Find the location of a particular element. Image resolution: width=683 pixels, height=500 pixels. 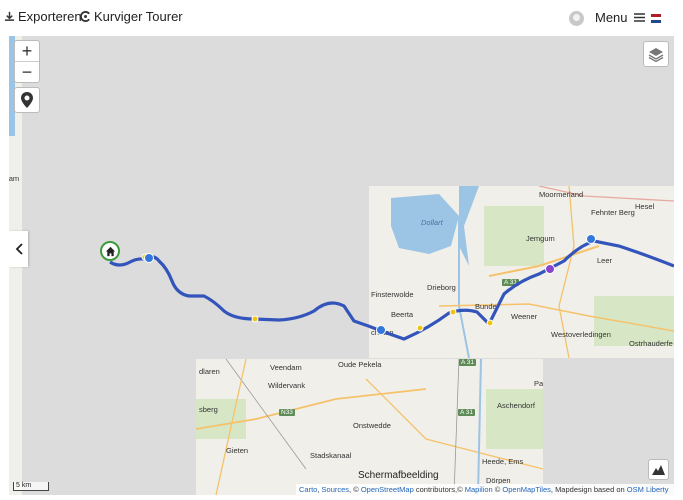

map-pin-icon is located at coordinates (27, 100).